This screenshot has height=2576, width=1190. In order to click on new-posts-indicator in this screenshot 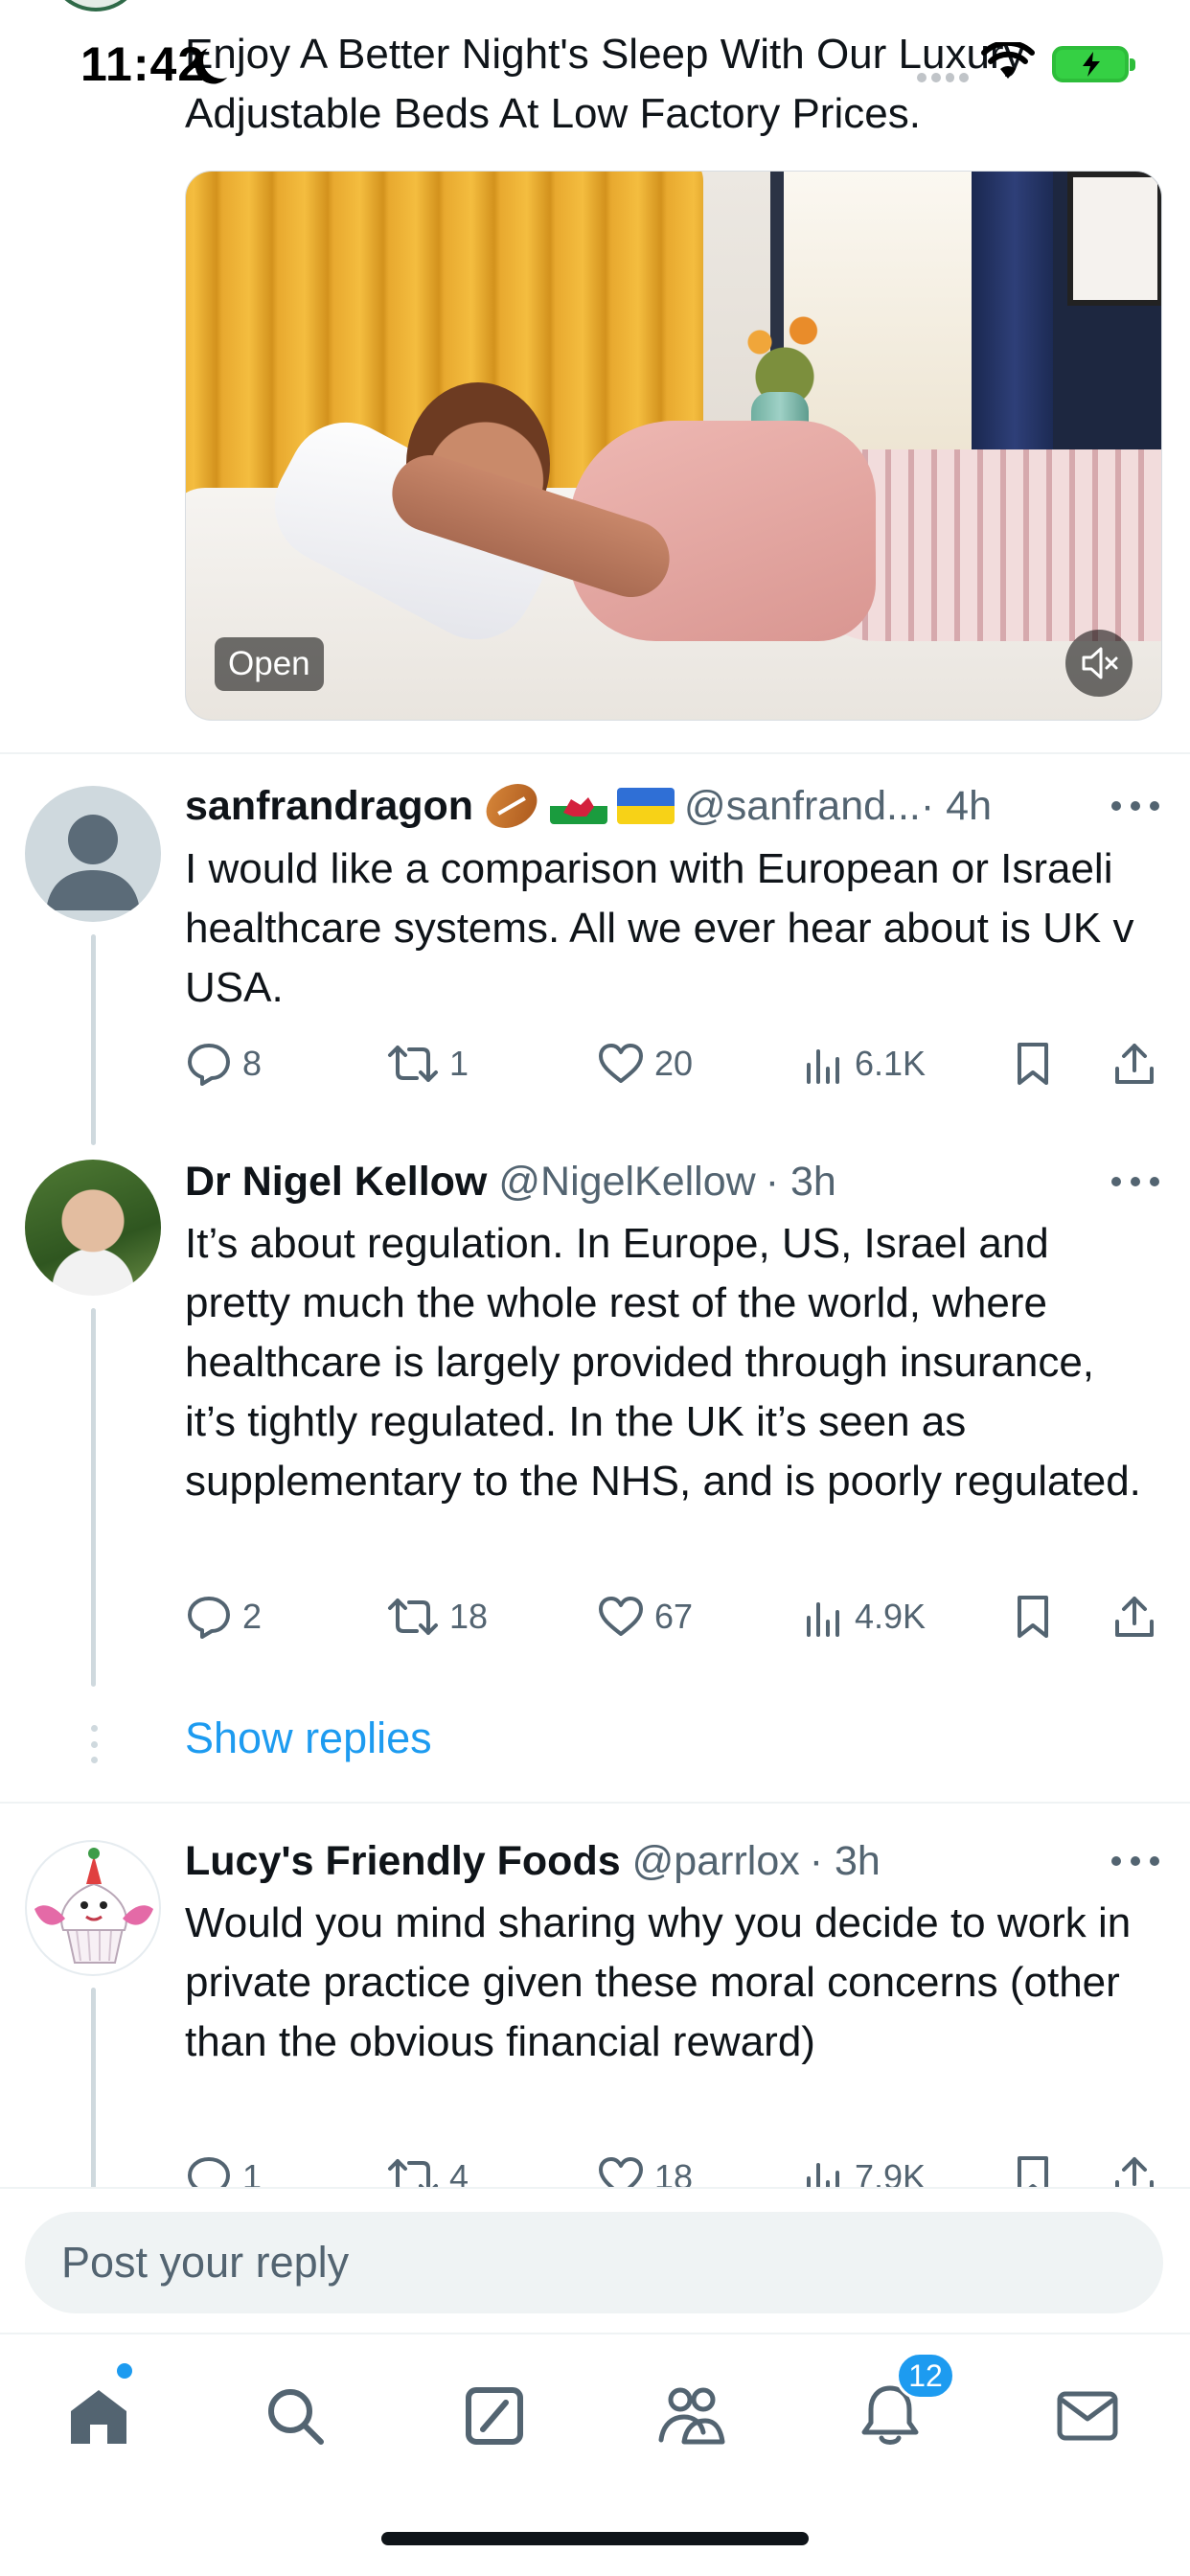, I will do `click(125, 2371)`.